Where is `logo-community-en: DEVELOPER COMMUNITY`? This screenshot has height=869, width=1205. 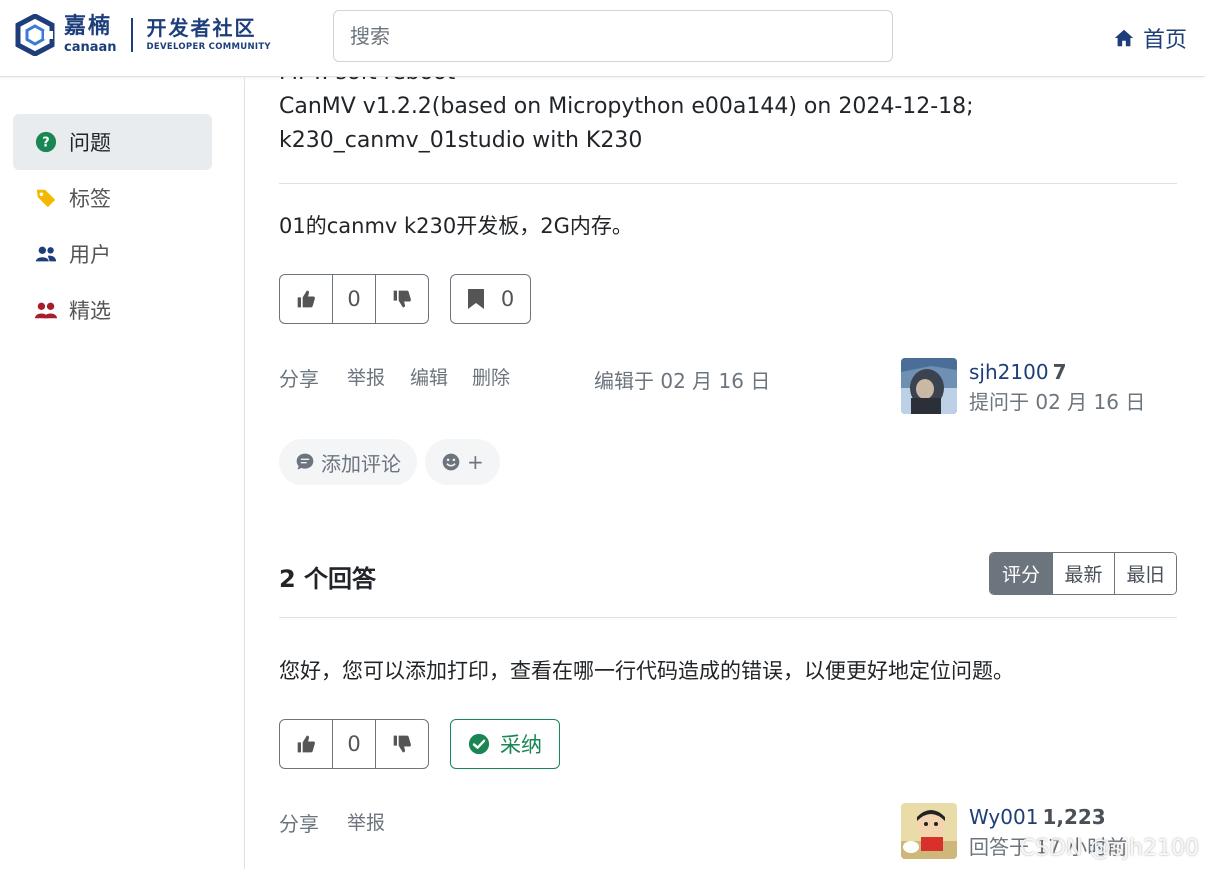
logo-community-en: DEVELOPER COMMUNITY is located at coordinates (208, 47).